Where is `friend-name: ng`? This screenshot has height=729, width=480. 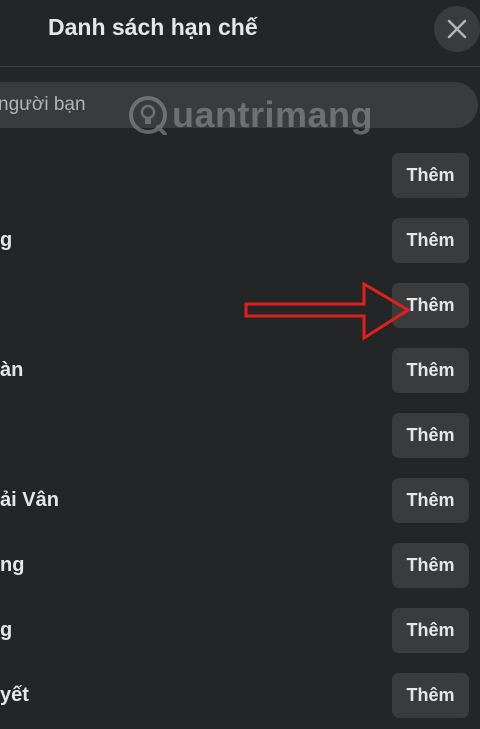
friend-name: ng is located at coordinates (12, 565).